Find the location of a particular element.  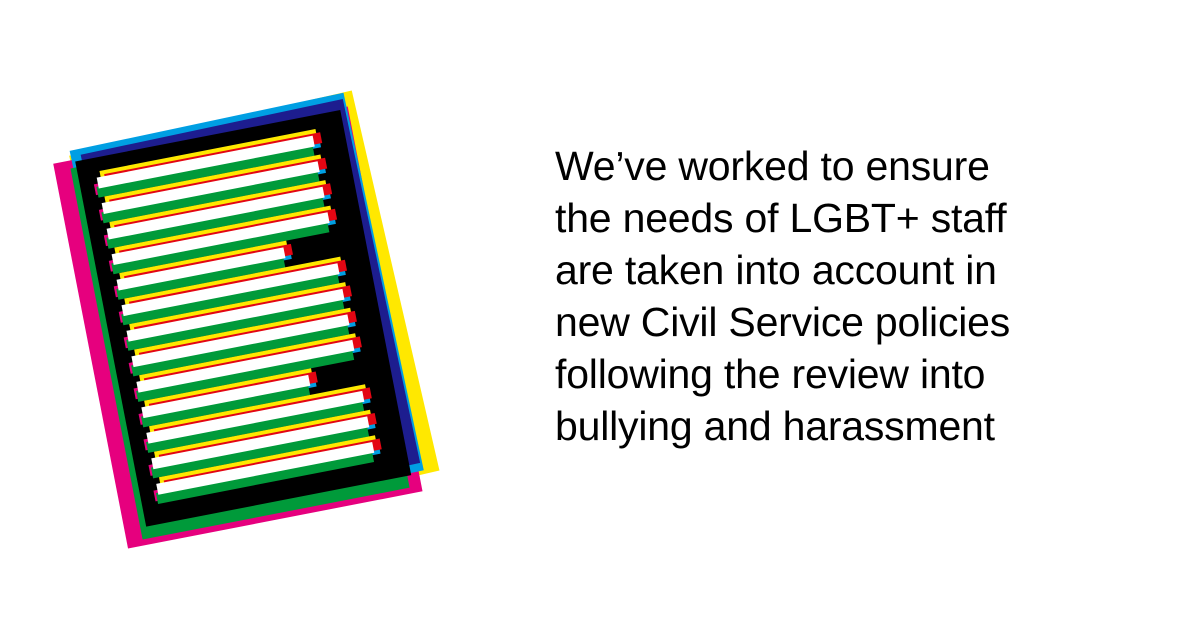

statement-line: bullying and harassment is located at coordinates (775, 426).